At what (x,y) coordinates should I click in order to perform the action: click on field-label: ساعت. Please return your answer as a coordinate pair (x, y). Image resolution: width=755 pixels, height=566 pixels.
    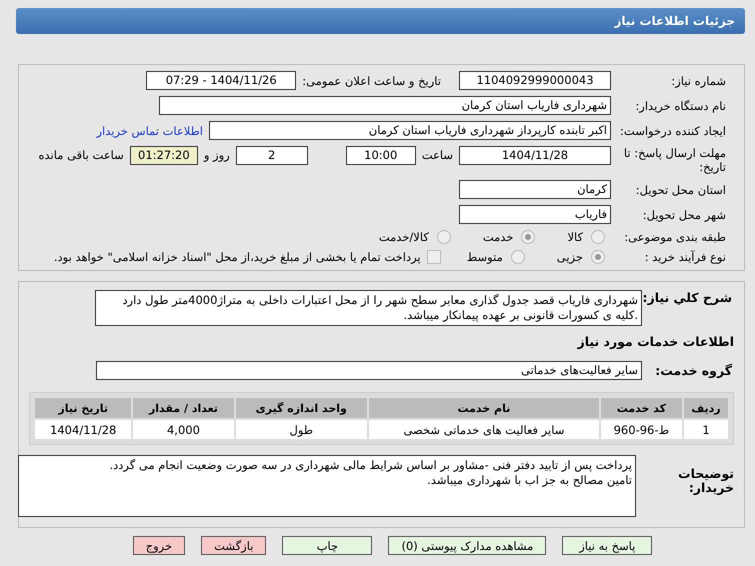
    Looking at the image, I should click on (437, 155).